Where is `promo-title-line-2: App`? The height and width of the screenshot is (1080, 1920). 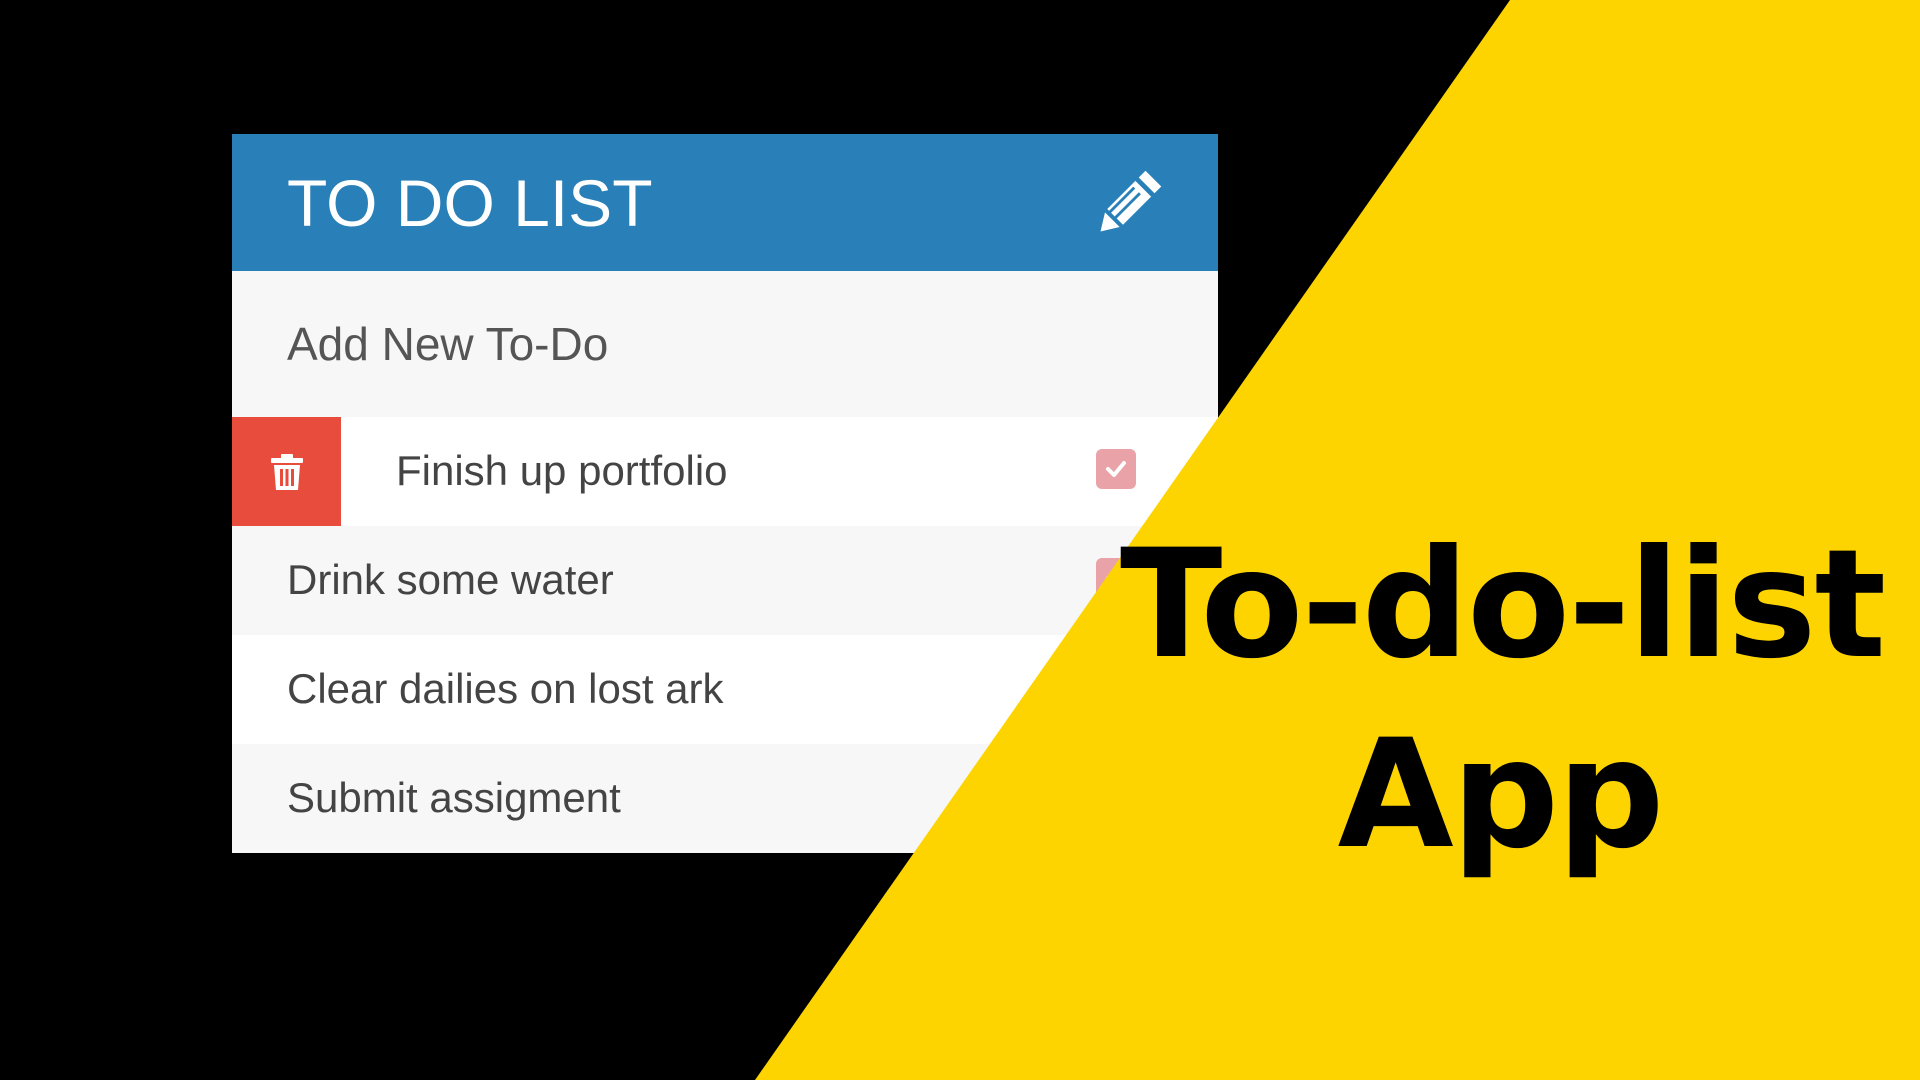 promo-title-line-2: App is located at coordinates (1501, 795).